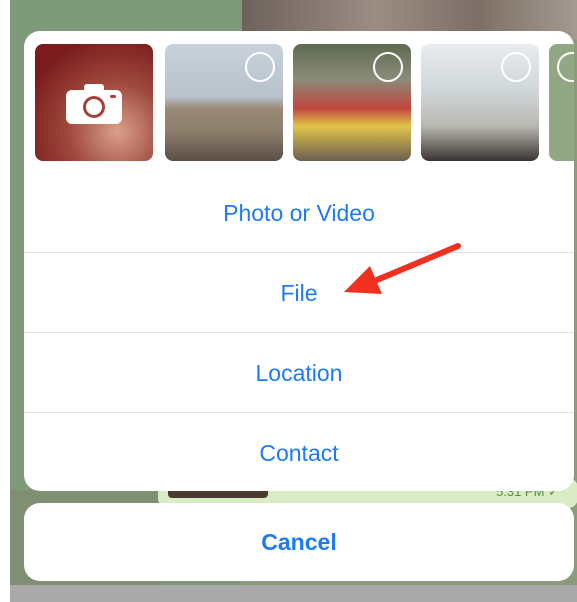  I want to click on location-option: Location, so click(299, 373).